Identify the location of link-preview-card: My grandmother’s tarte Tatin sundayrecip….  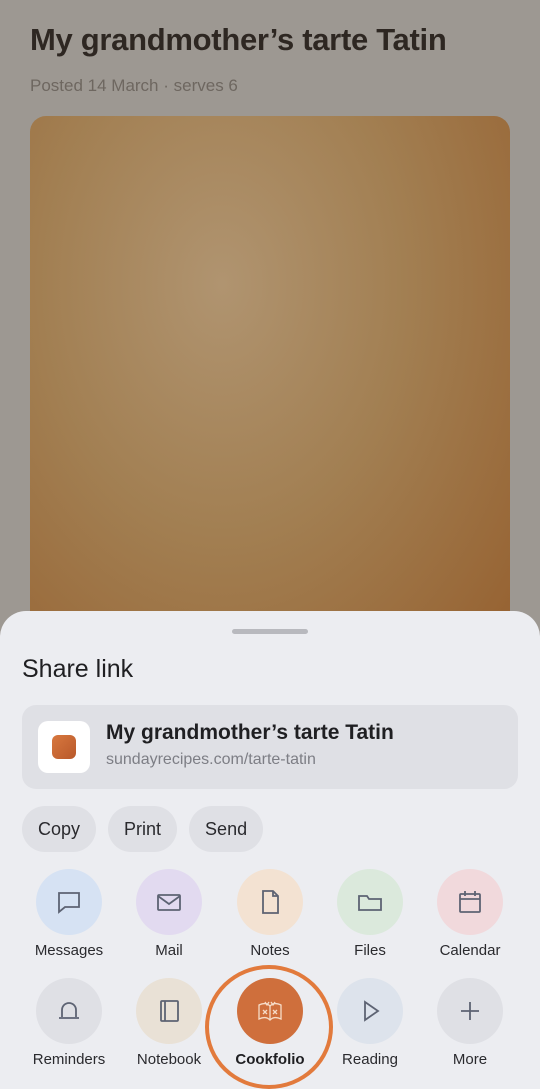
(270, 747).